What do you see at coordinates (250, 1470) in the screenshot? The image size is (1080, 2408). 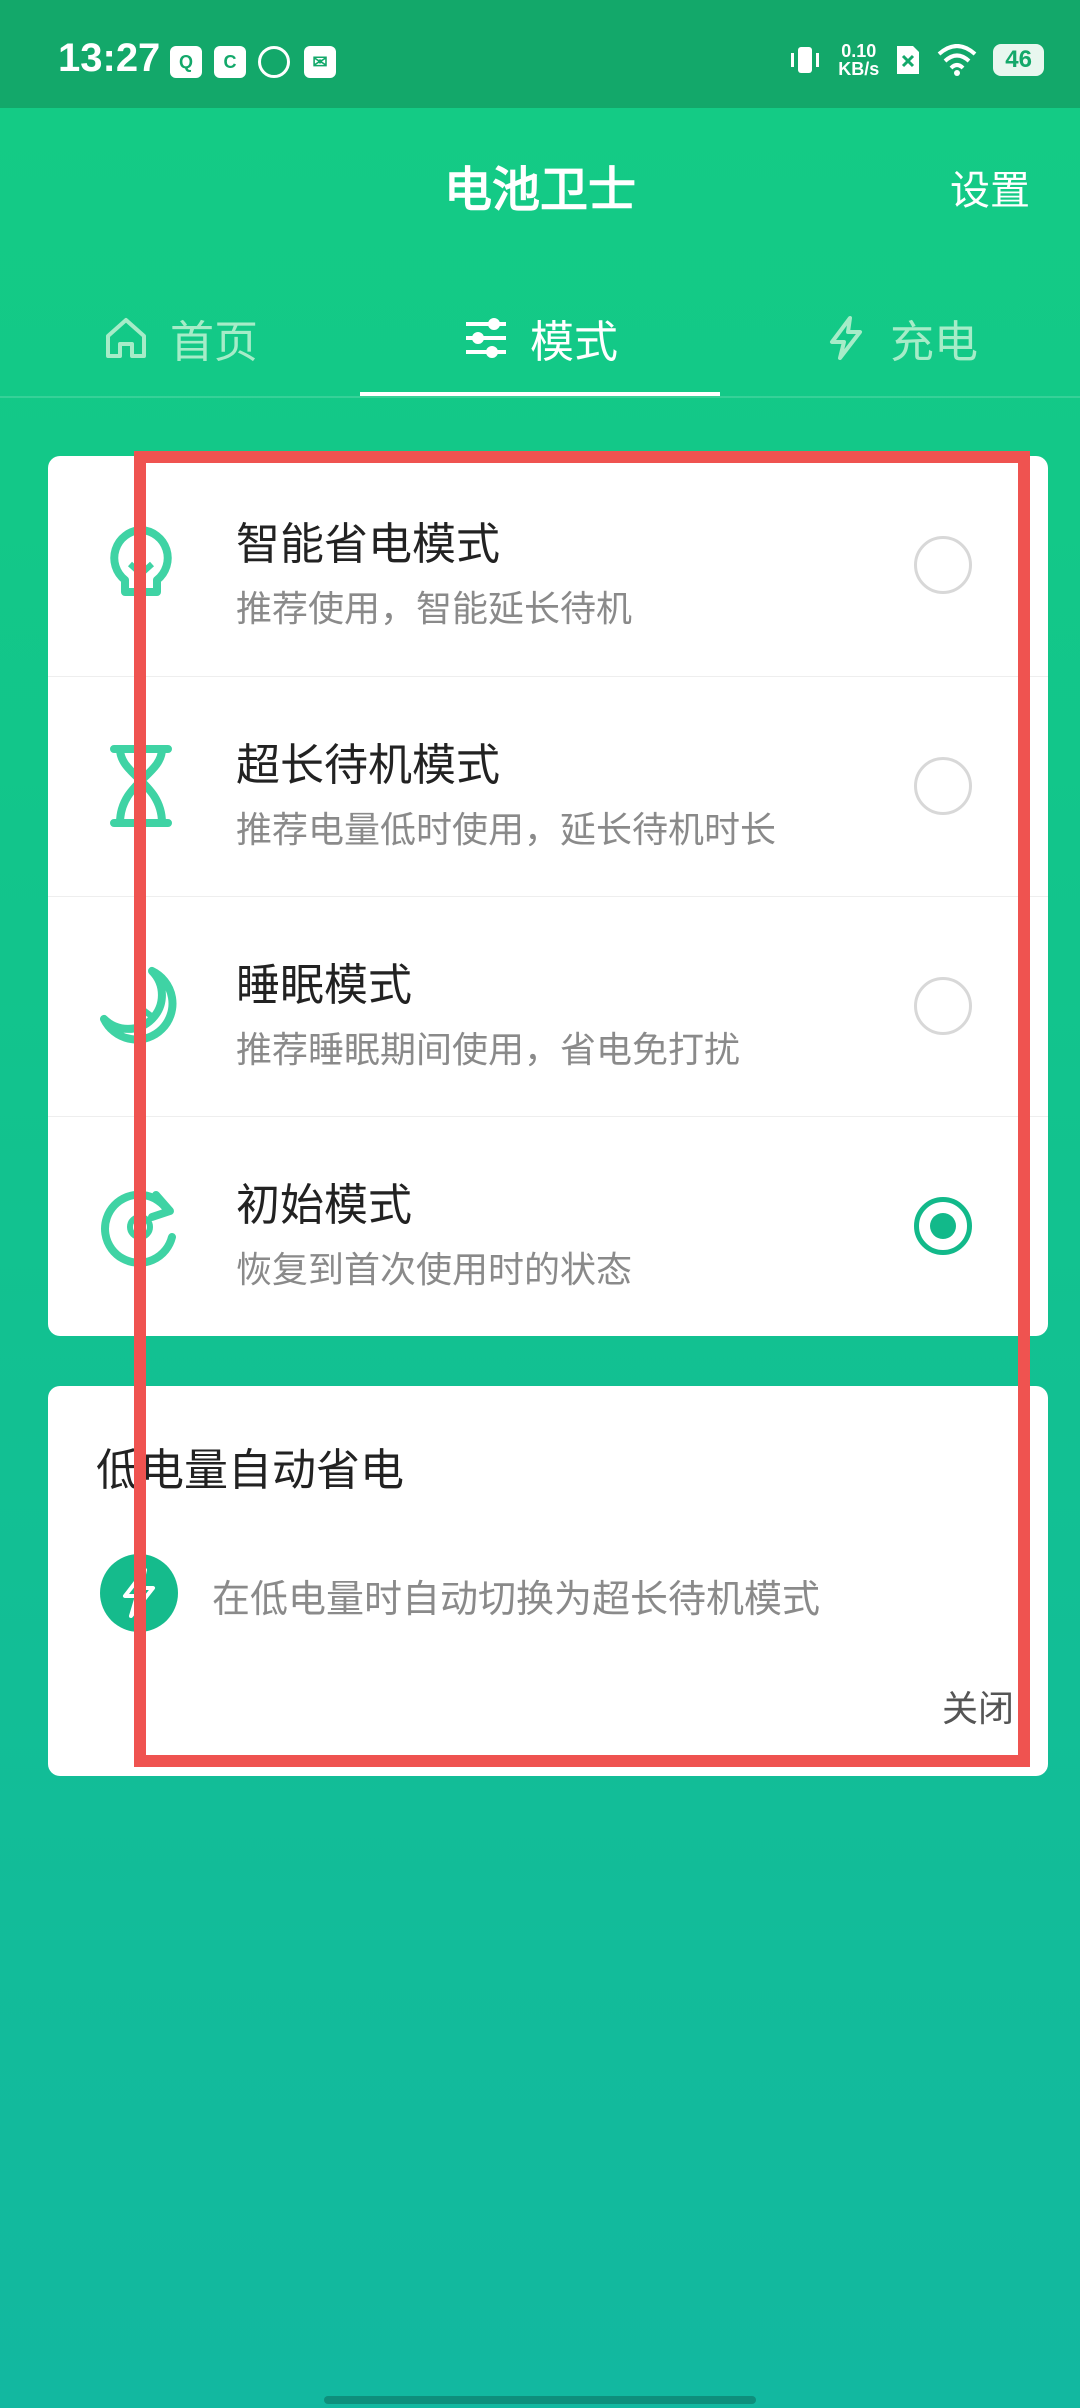 I see `low-battery-title: 低电量自动省电` at bounding box center [250, 1470].